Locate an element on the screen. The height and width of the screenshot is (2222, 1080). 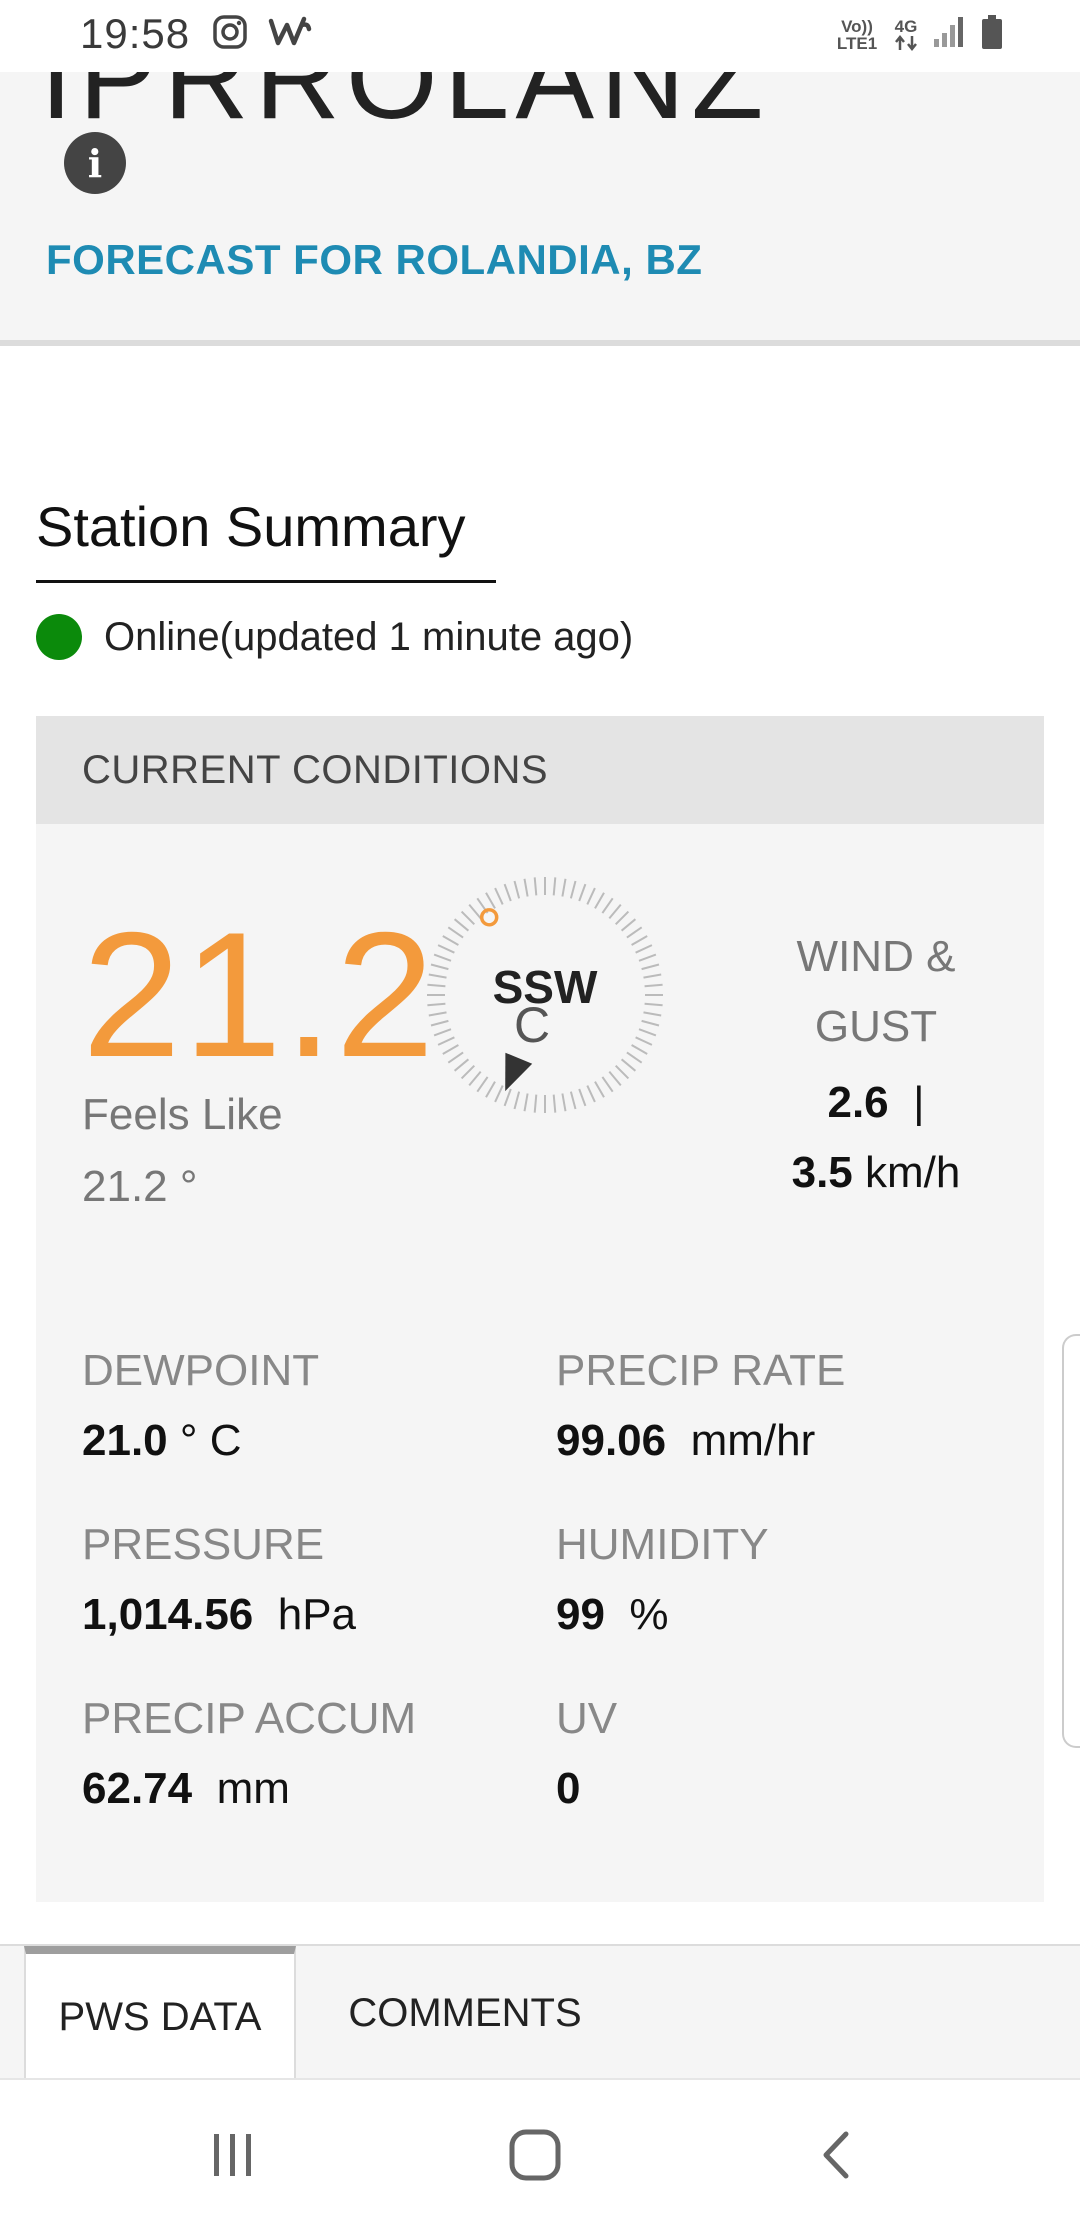
data-4g-icon: 4G is located at coordinates (906, 34).